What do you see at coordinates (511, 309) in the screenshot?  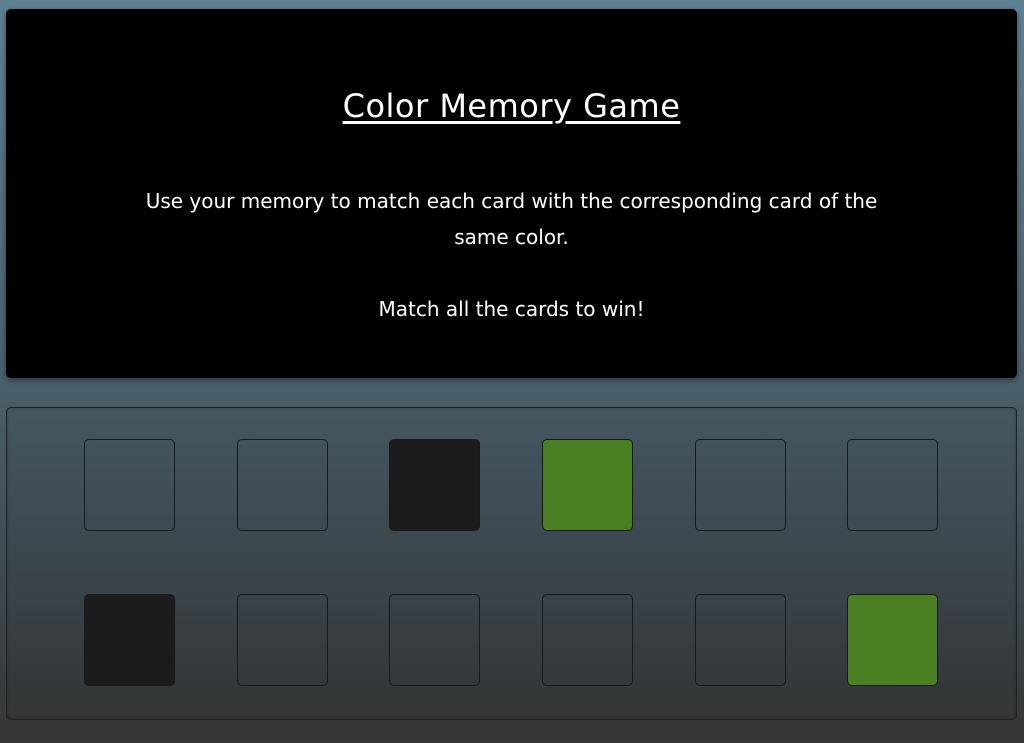 I see `win-condition-text: Match all the cards to win!` at bounding box center [511, 309].